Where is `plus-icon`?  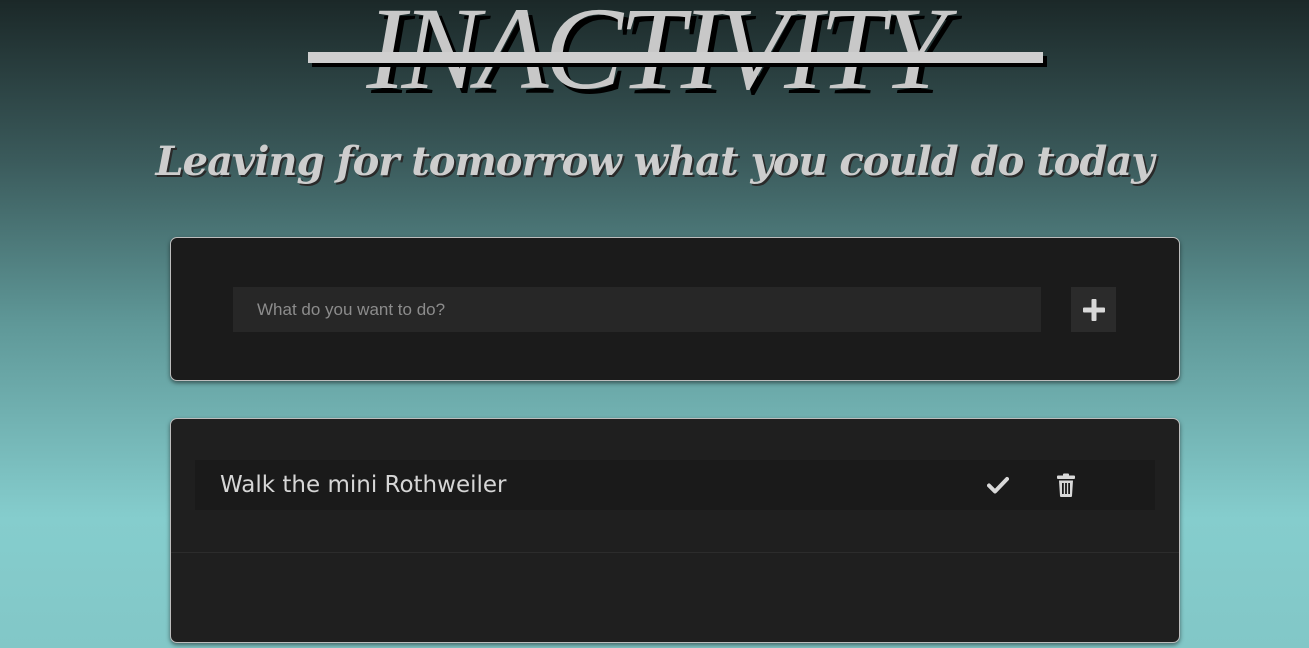
plus-icon is located at coordinates (1093, 309).